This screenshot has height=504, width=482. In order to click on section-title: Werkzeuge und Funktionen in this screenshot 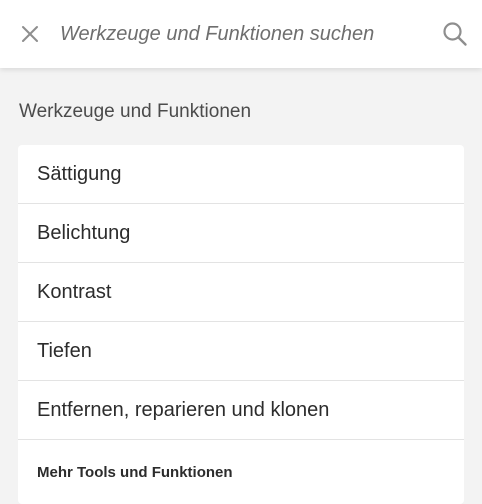, I will do `click(135, 111)`.